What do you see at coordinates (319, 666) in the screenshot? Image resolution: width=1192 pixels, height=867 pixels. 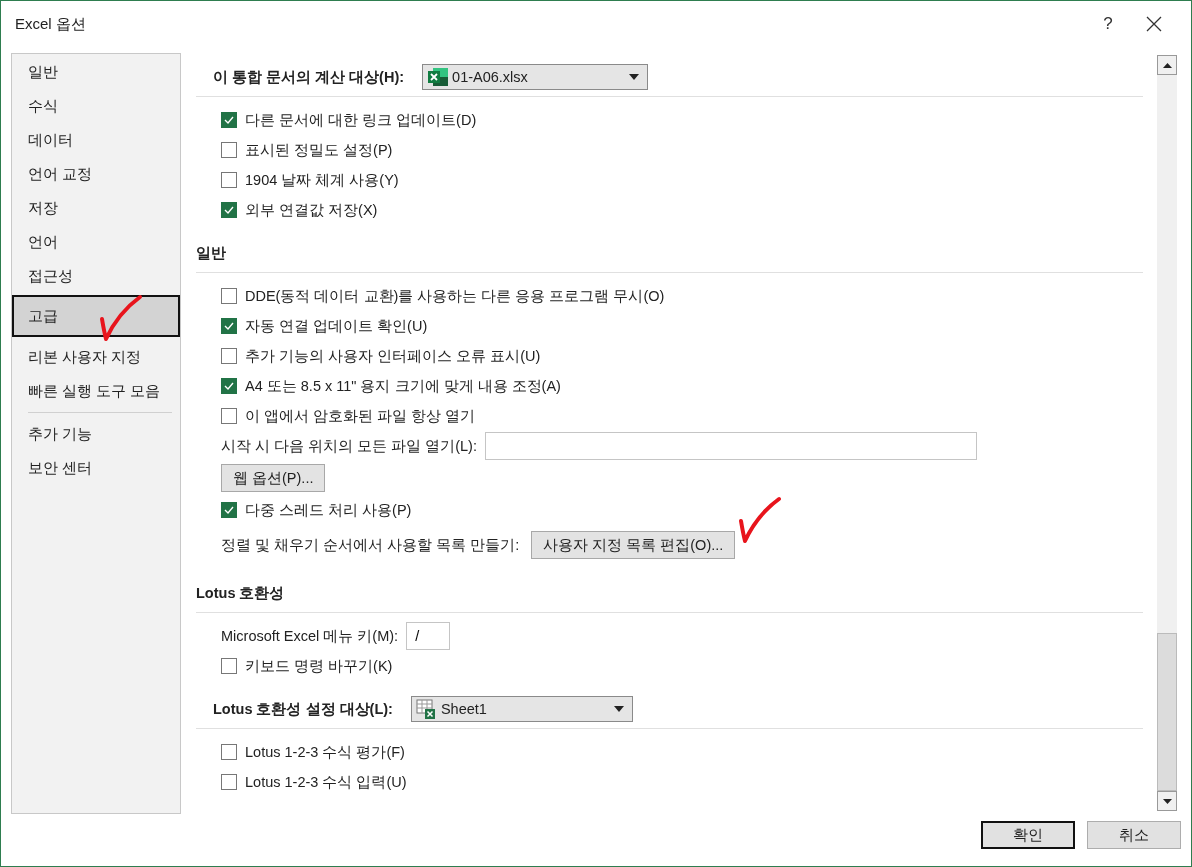 I see `checkbox-label: 키보드 명령 바꾸기(K)` at bounding box center [319, 666].